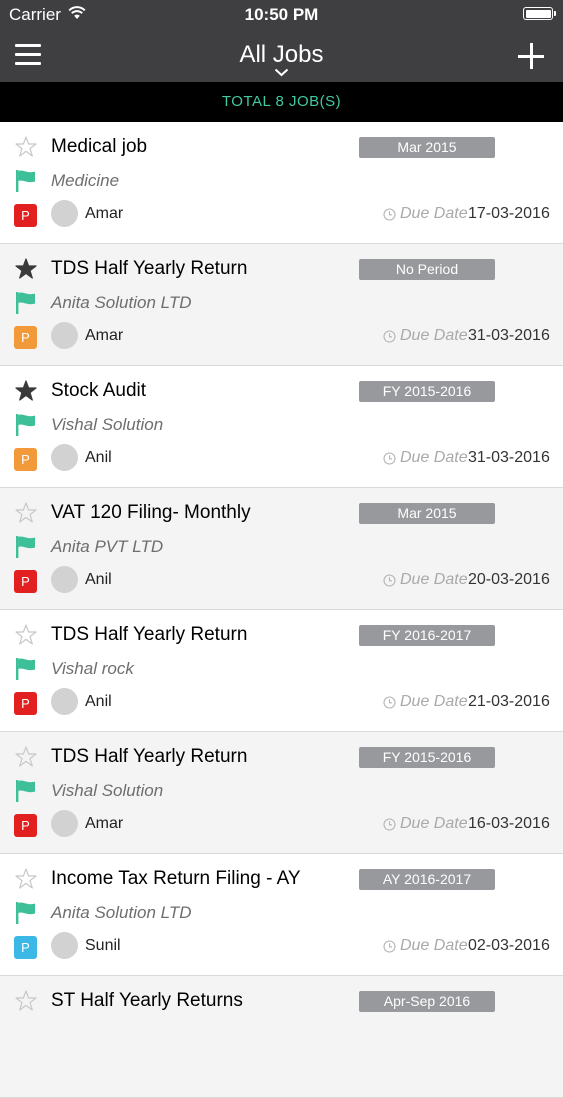 The width and height of the screenshot is (563, 1098). What do you see at coordinates (281, 102) in the screenshot?
I see `total-jobs-banner: TOTAL 8 JOB(S)` at bounding box center [281, 102].